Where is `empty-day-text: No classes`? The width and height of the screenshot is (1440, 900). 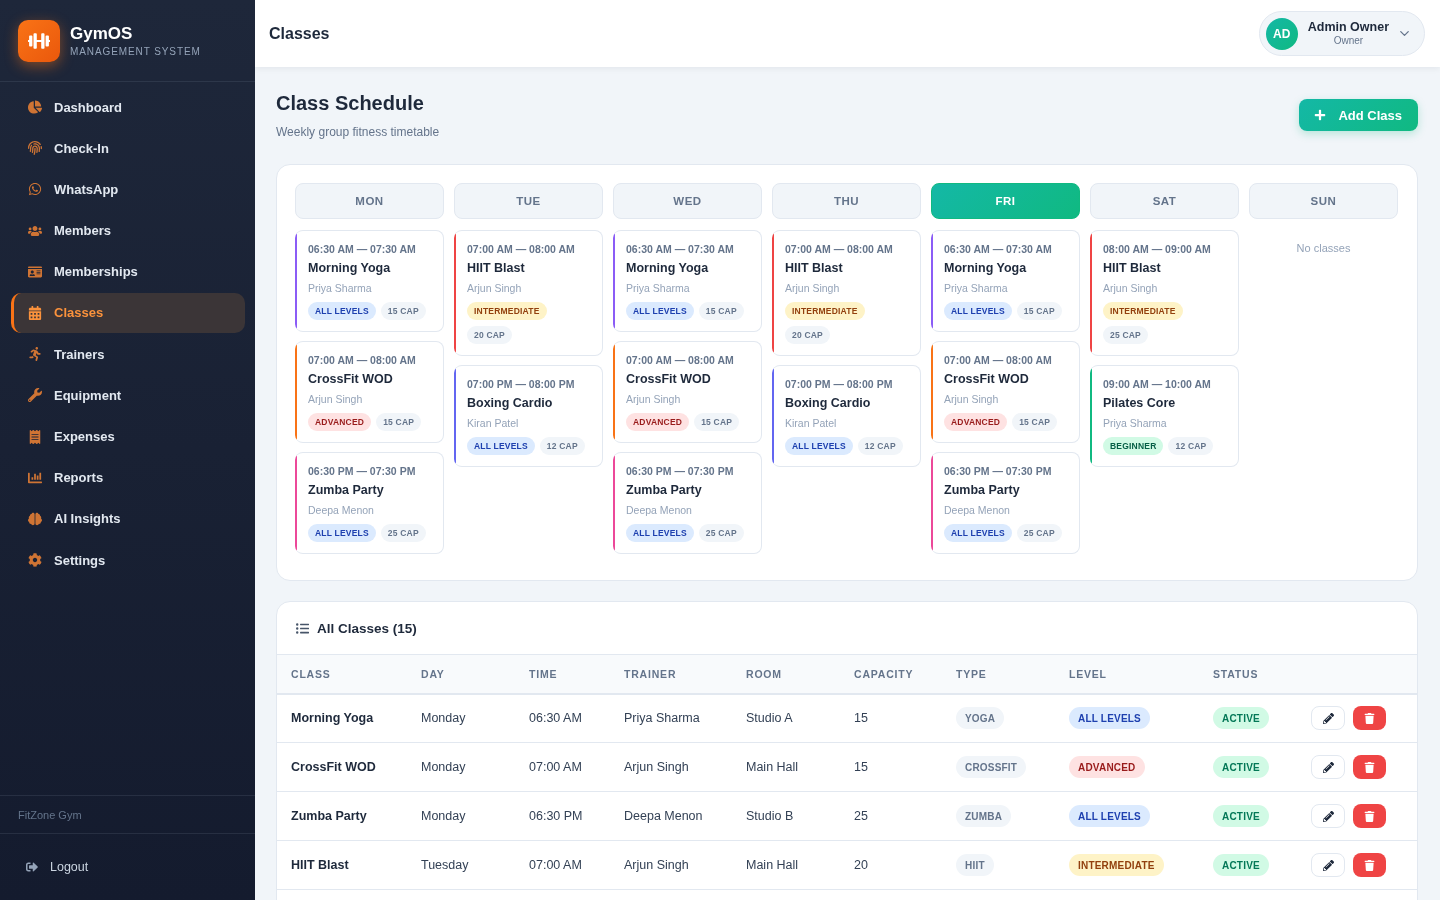
empty-day-text: No classes is located at coordinates (1323, 248).